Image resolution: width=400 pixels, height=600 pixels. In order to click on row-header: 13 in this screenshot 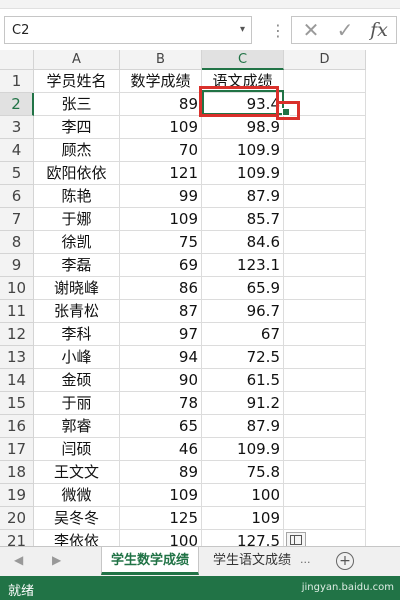, I will do `click(17, 357)`.